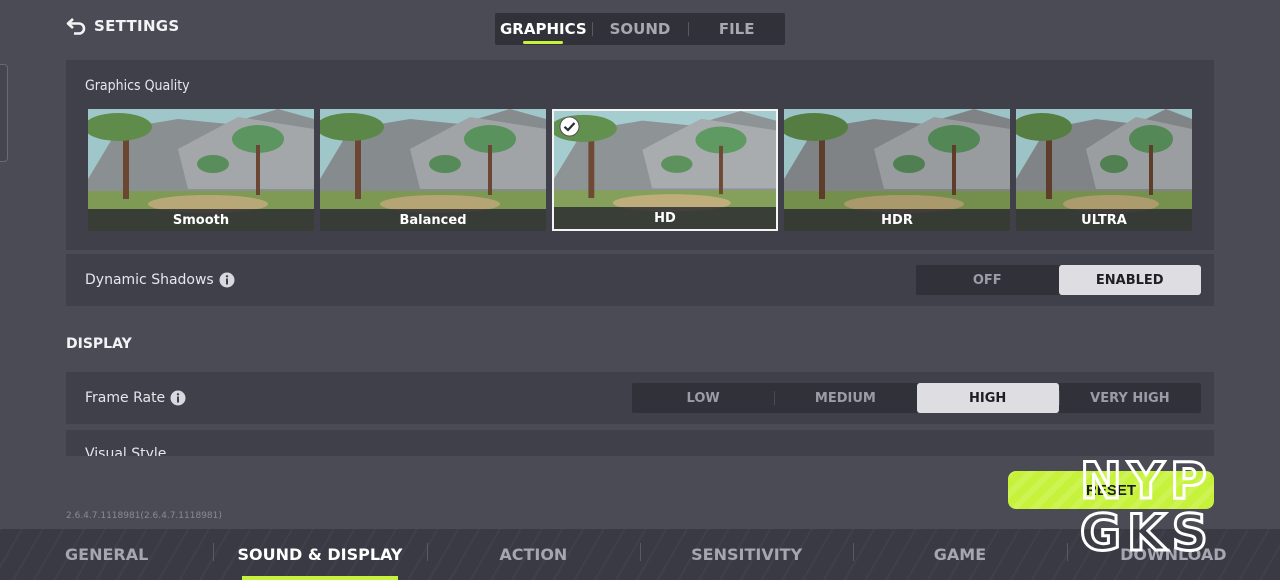  What do you see at coordinates (845, 398) in the screenshot?
I see `option-medium: MEDIUM` at bounding box center [845, 398].